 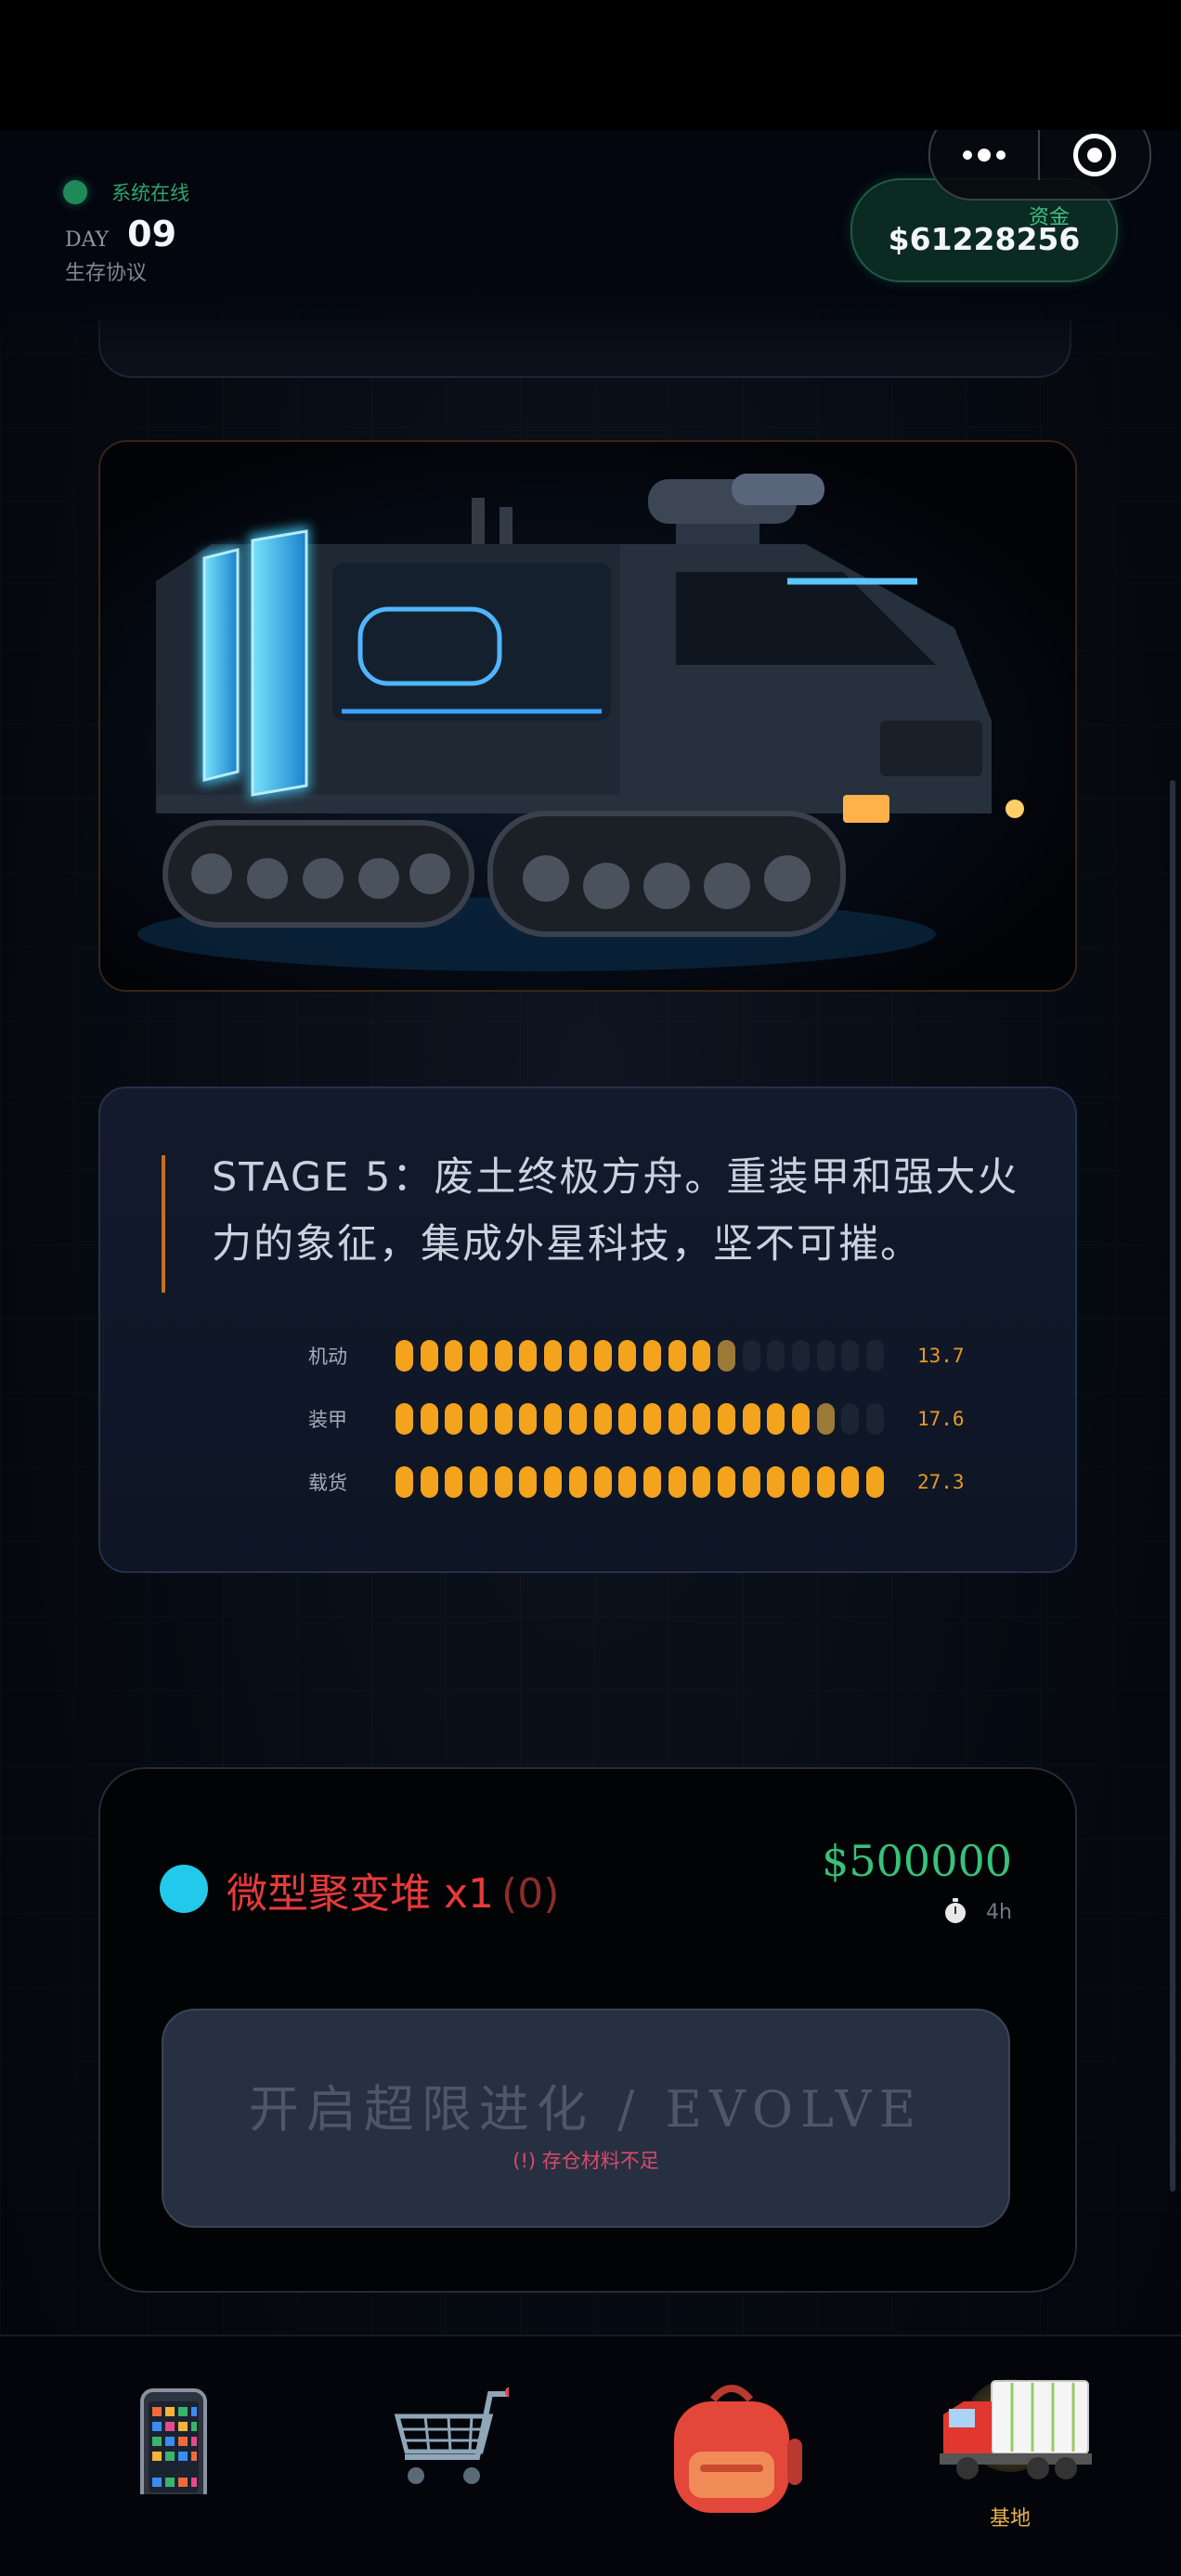 I want to click on stage-accent-bar, so click(x=163, y=1224).